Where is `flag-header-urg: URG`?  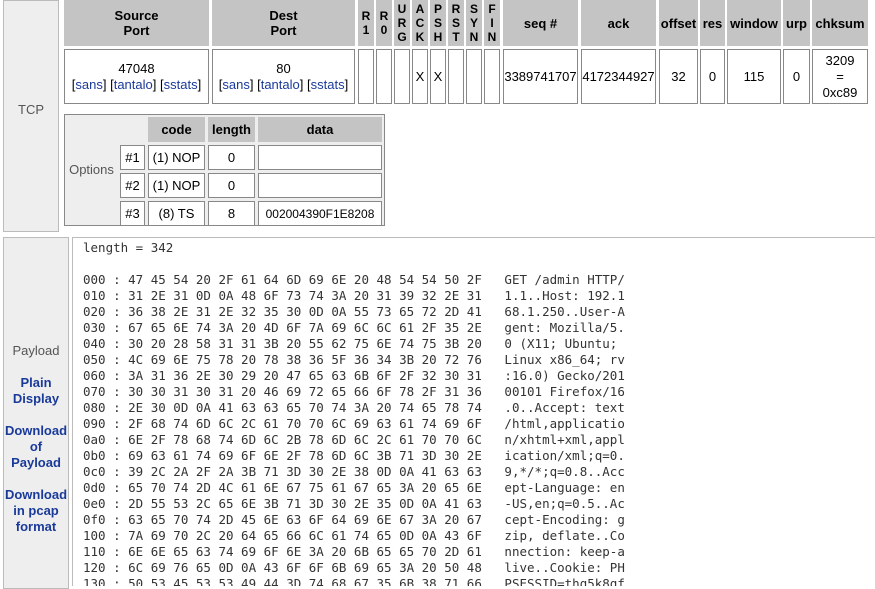
flag-header-urg: URG is located at coordinates (402, 23).